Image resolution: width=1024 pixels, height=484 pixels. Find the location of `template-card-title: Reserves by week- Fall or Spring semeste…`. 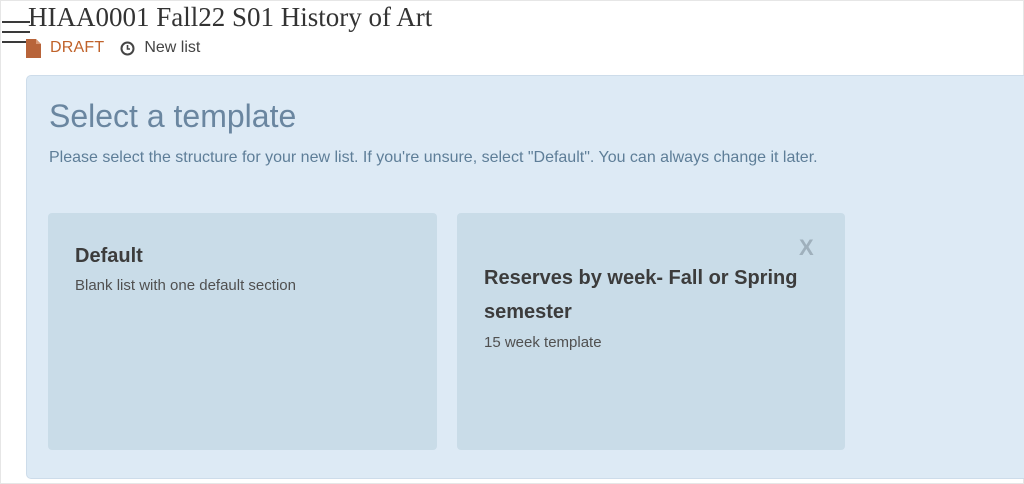

template-card-title: Reserves by week- Fall or Spring semeste… is located at coordinates (641, 295).